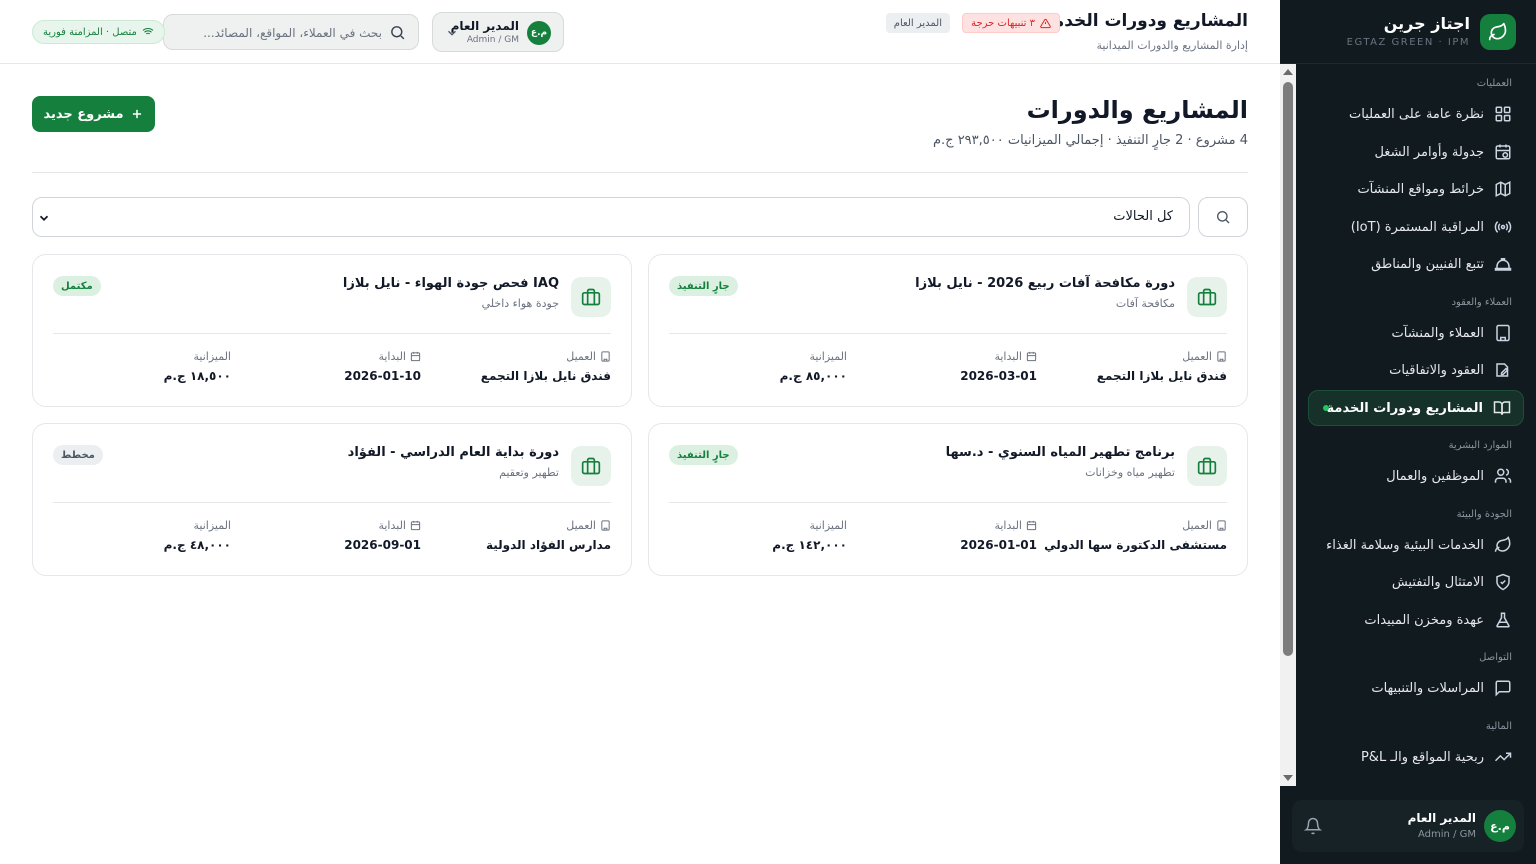 Image resolution: width=1536 pixels, height=864 pixels. Describe the element at coordinates (1288, 72) in the screenshot. I see `scroll-up-arrow-icon` at that location.